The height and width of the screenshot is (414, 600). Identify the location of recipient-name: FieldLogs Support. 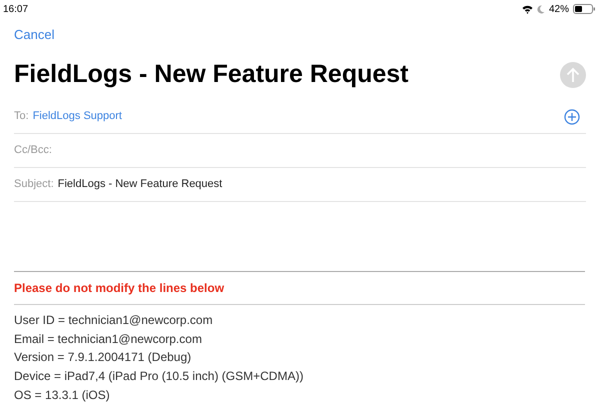
(77, 116).